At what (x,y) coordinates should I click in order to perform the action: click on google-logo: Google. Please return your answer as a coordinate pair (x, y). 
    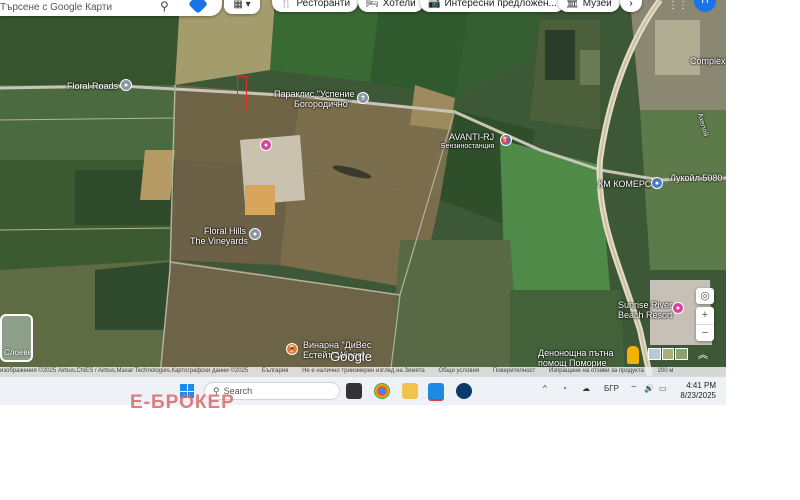
    Looking at the image, I should click on (351, 356).